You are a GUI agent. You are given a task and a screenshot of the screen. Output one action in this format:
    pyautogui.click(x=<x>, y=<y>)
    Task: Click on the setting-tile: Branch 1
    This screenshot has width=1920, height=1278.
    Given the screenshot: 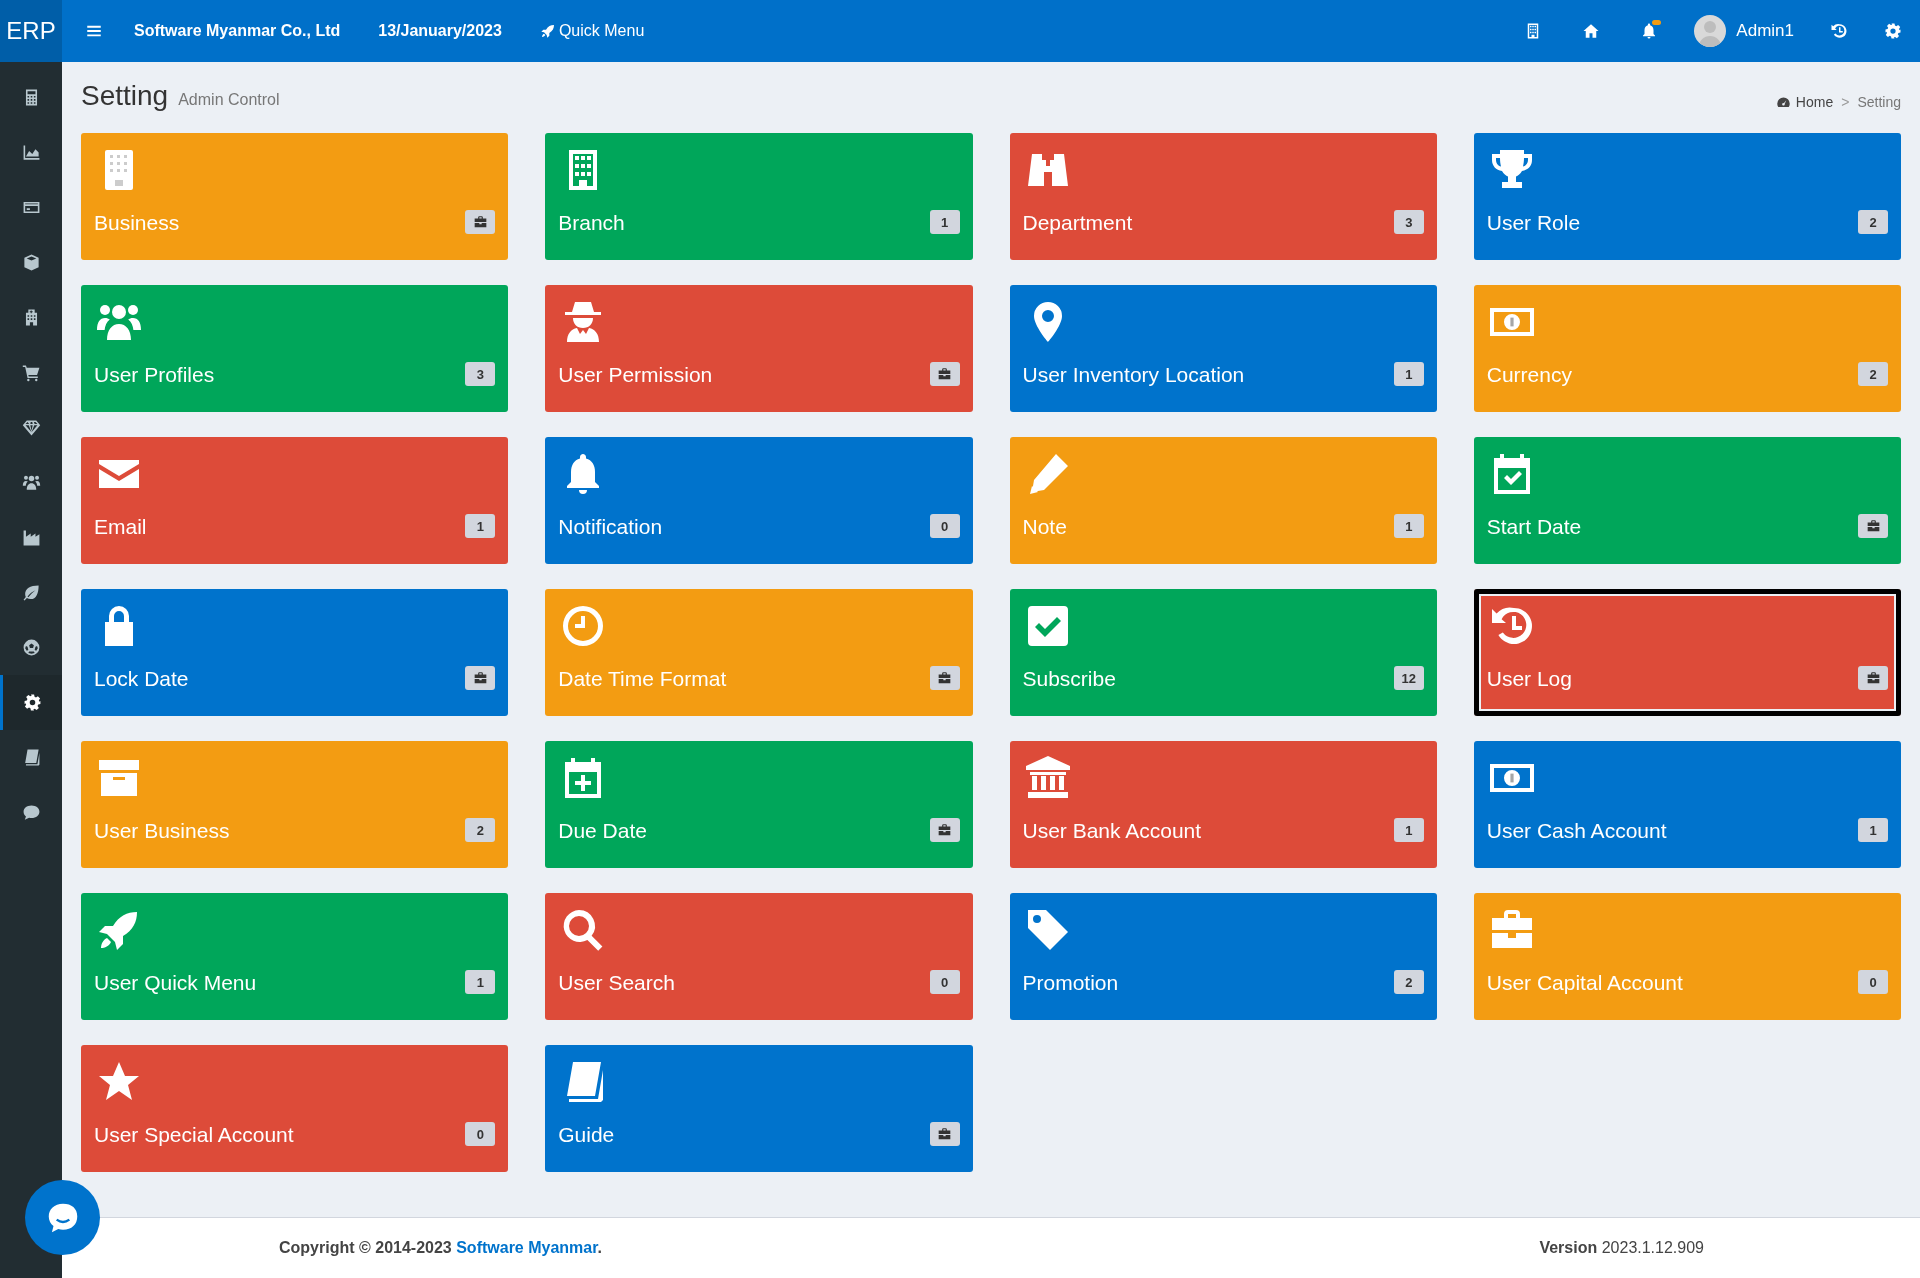 What is the action you would take?
    pyautogui.click(x=759, y=196)
    